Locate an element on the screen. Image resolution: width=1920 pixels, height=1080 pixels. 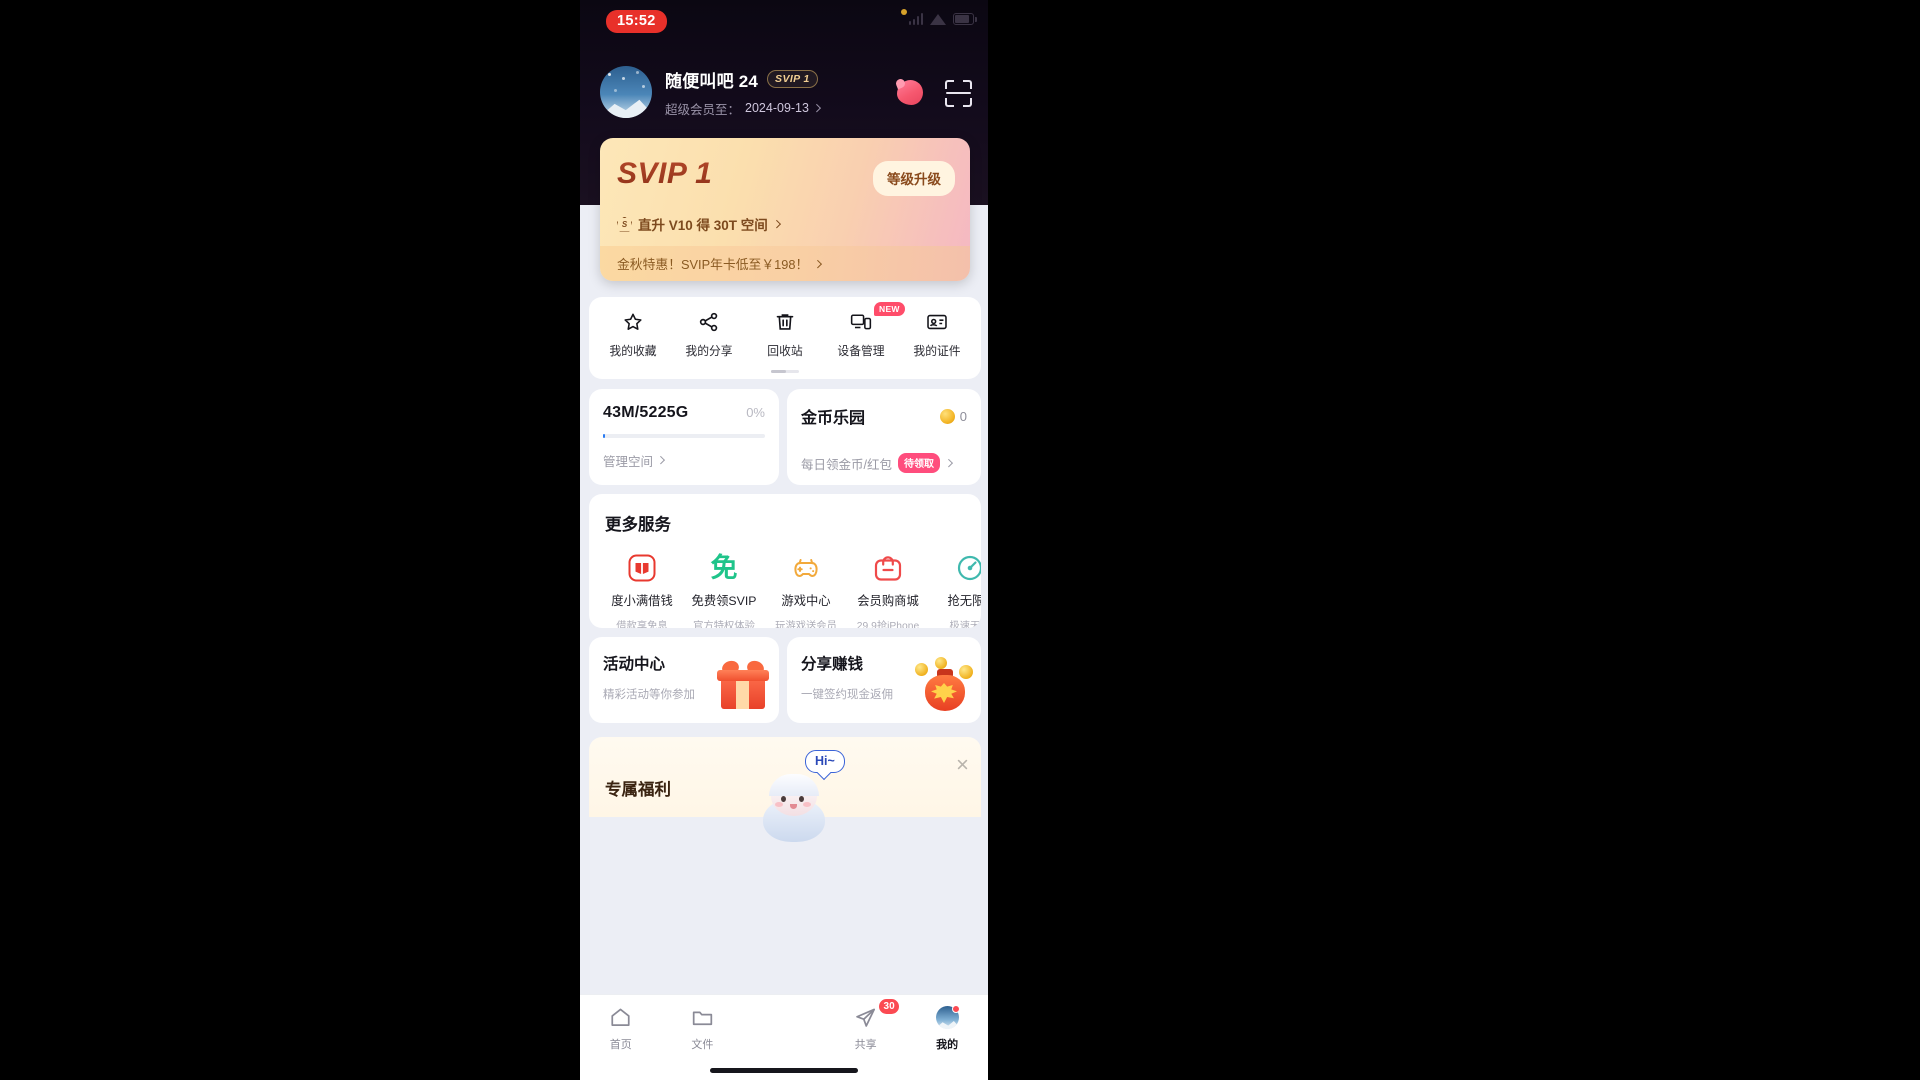
activity-center-card: 活动中心 精彩活动等你参加 is located at coordinates (684, 680).